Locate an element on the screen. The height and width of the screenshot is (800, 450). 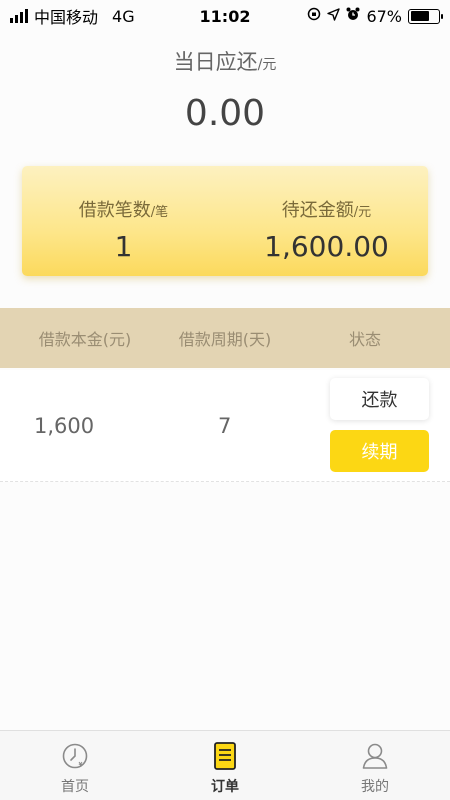
tab-profile: 我的 is located at coordinates (375, 765).